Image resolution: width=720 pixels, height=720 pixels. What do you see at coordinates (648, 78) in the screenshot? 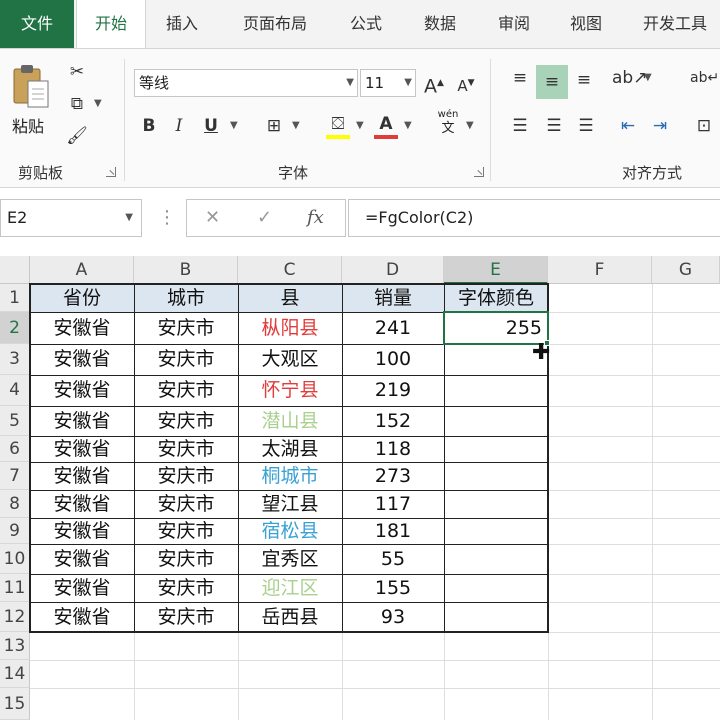
I see `orientation-dropdown-icon: ▼` at bounding box center [648, 78].